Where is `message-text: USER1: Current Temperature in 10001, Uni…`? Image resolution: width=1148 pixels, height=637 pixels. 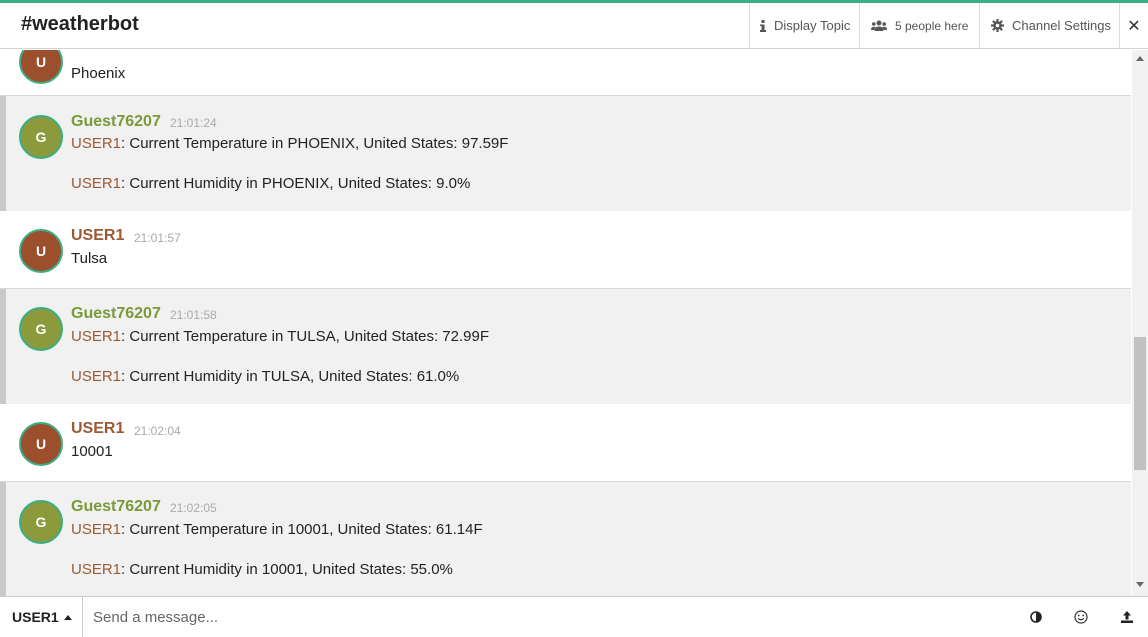 message-text: USER1: Current Temperature in 10001, Uni… is located at coordinates (277, 529).